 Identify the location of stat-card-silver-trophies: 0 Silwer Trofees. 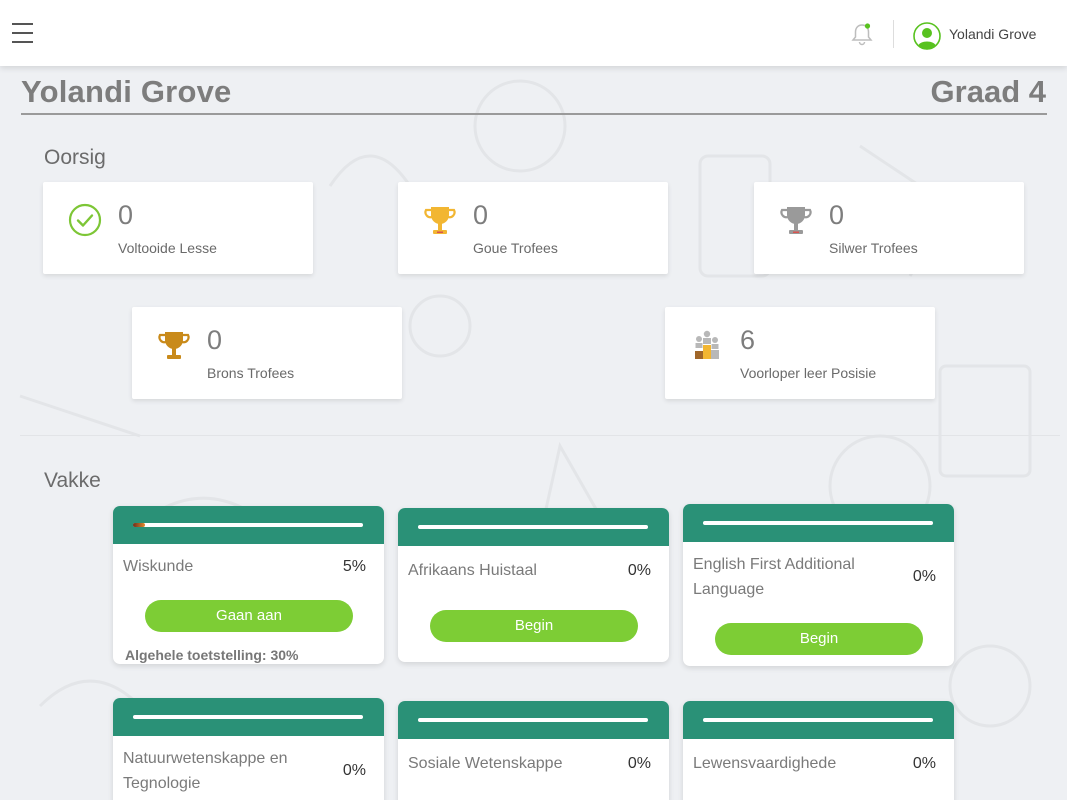
(889, 228).